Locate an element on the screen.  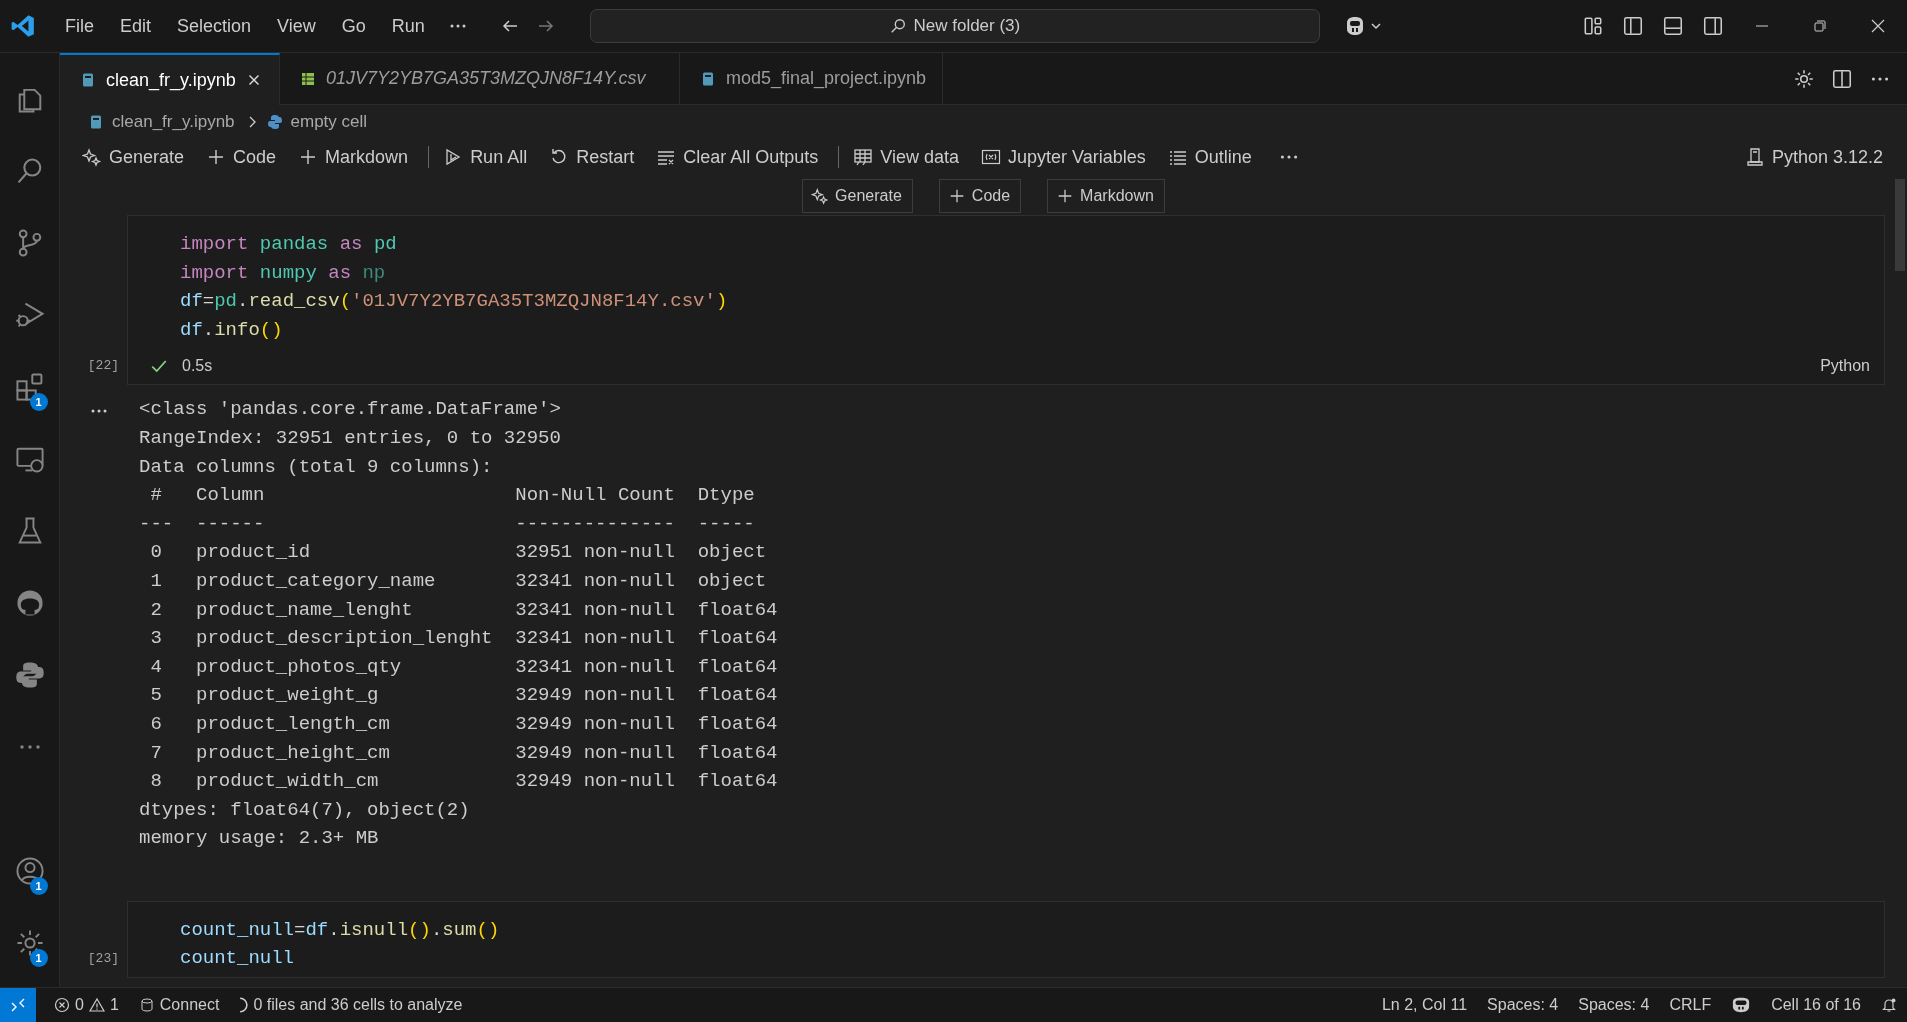
panel-toggle-icon is located at coordinates (1673, 26).